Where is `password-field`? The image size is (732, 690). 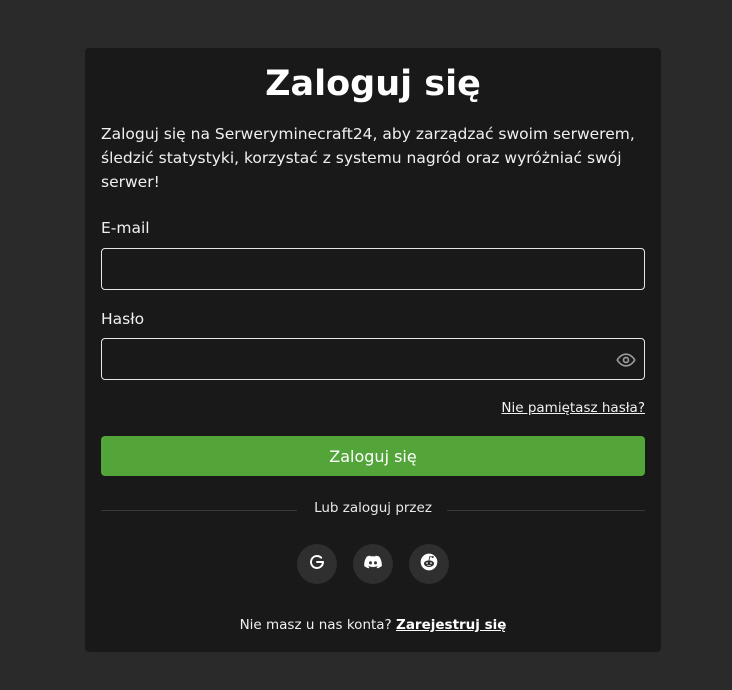
password-field is located at coordinates (373, 359).